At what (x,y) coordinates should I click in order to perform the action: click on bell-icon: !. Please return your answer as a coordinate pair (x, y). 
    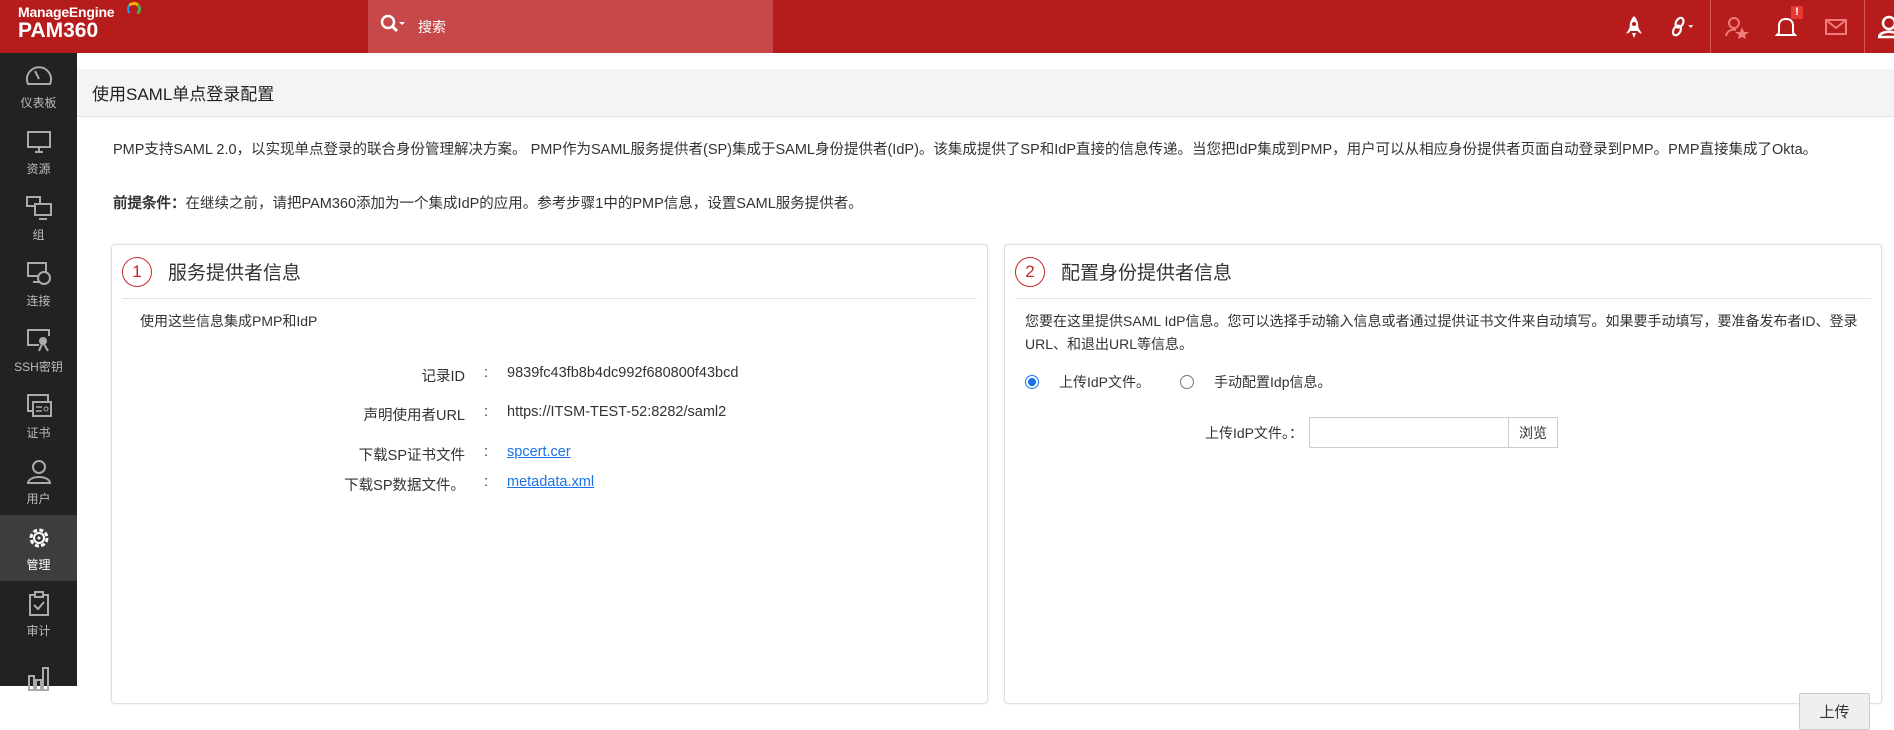
    Looking at the image, I should click on (1788, 23).